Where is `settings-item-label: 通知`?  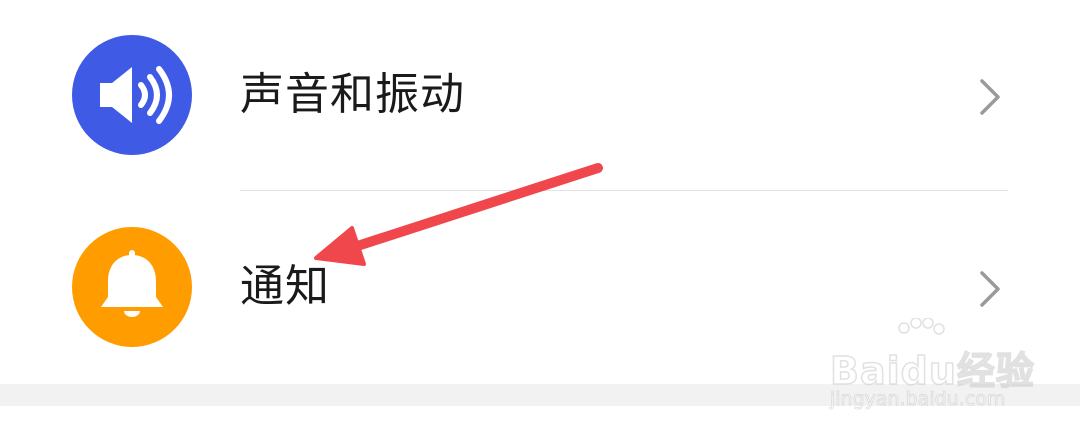
settings-item-label: 通知 is located at coordinates (285, 286).